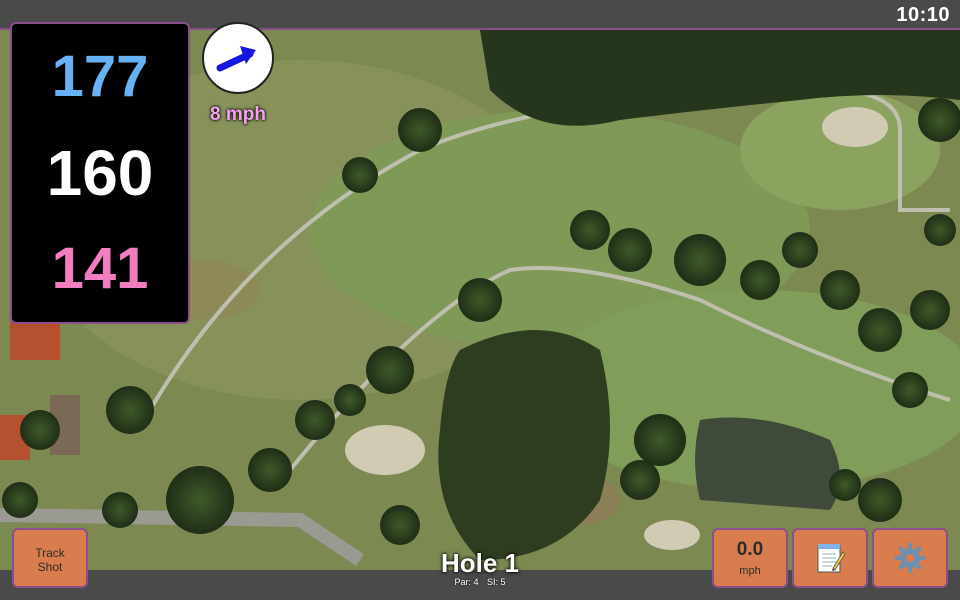  I want to click on notes-button, so click(830, 558).